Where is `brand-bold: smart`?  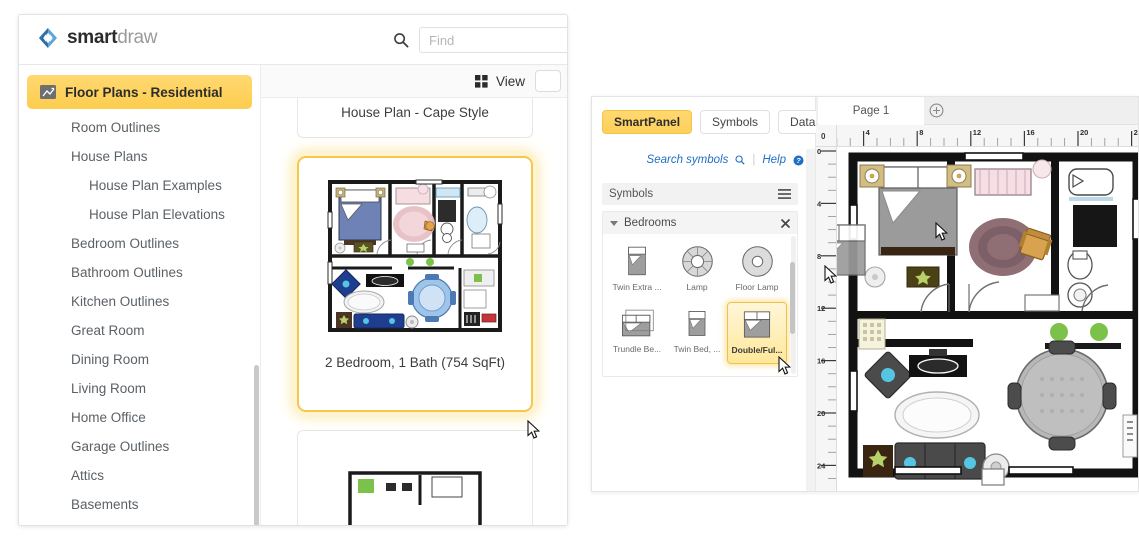 brand-bold: smart is located at coordinates (92, 37).